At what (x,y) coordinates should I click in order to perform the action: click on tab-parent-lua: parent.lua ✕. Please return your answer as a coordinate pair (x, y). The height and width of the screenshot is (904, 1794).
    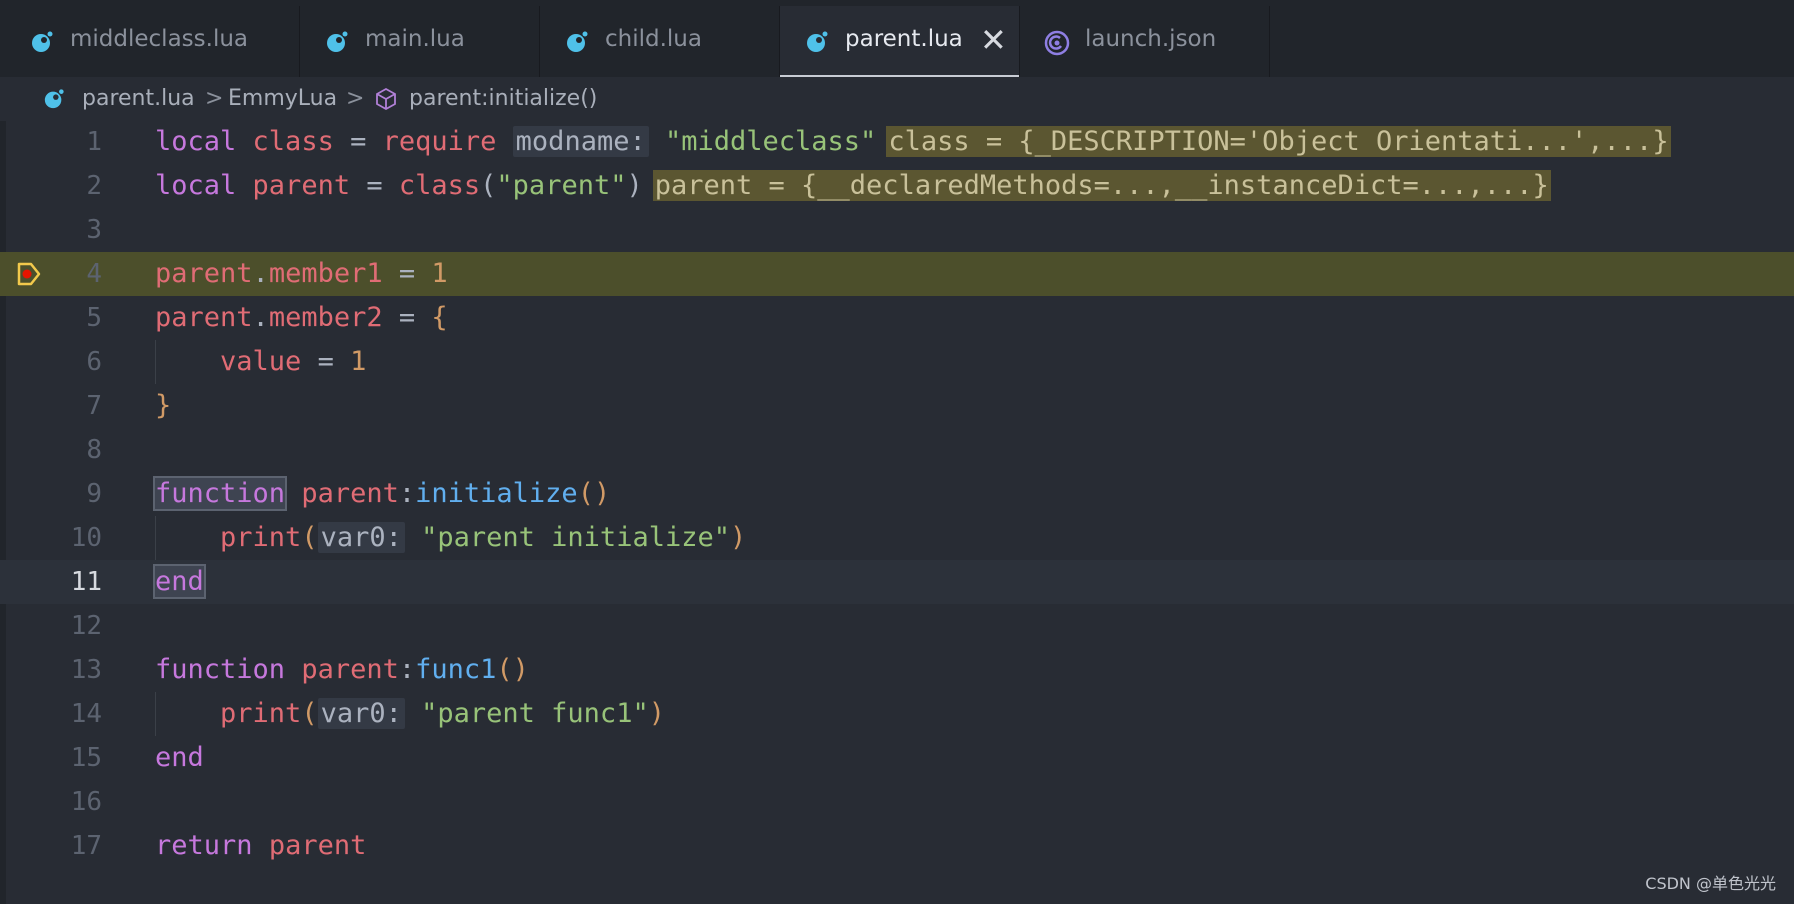
    Looking at the image, I should click on (900, 41).